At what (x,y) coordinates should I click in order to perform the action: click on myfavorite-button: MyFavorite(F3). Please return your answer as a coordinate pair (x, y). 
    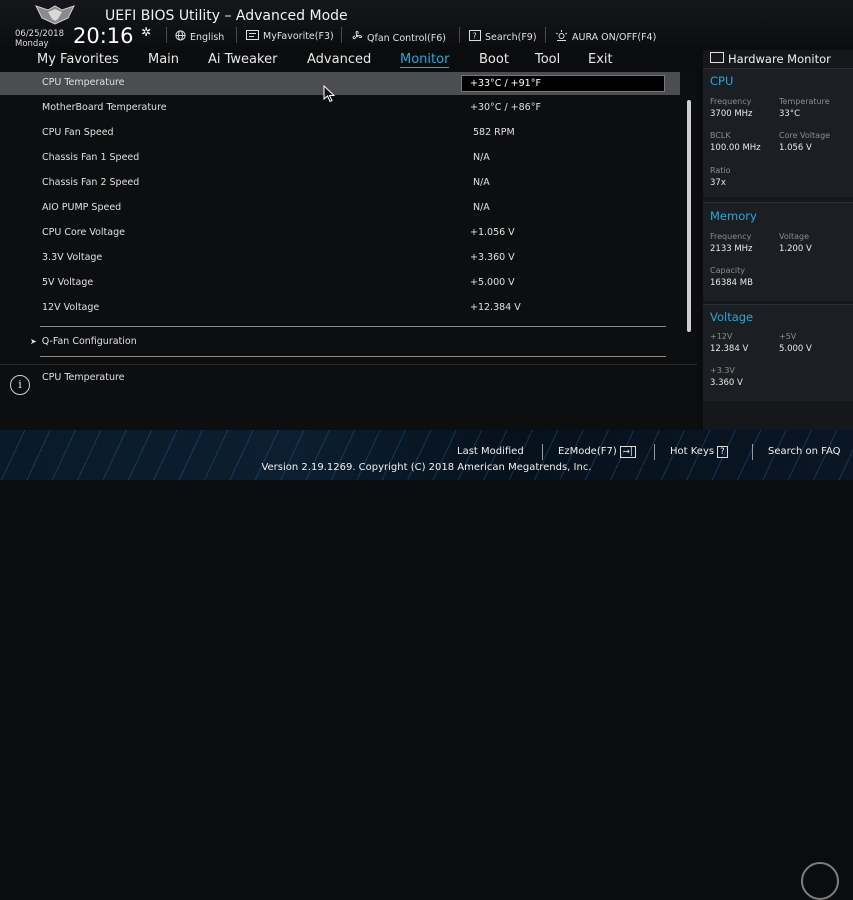
    Looking at the image, I should click on (290, 36).